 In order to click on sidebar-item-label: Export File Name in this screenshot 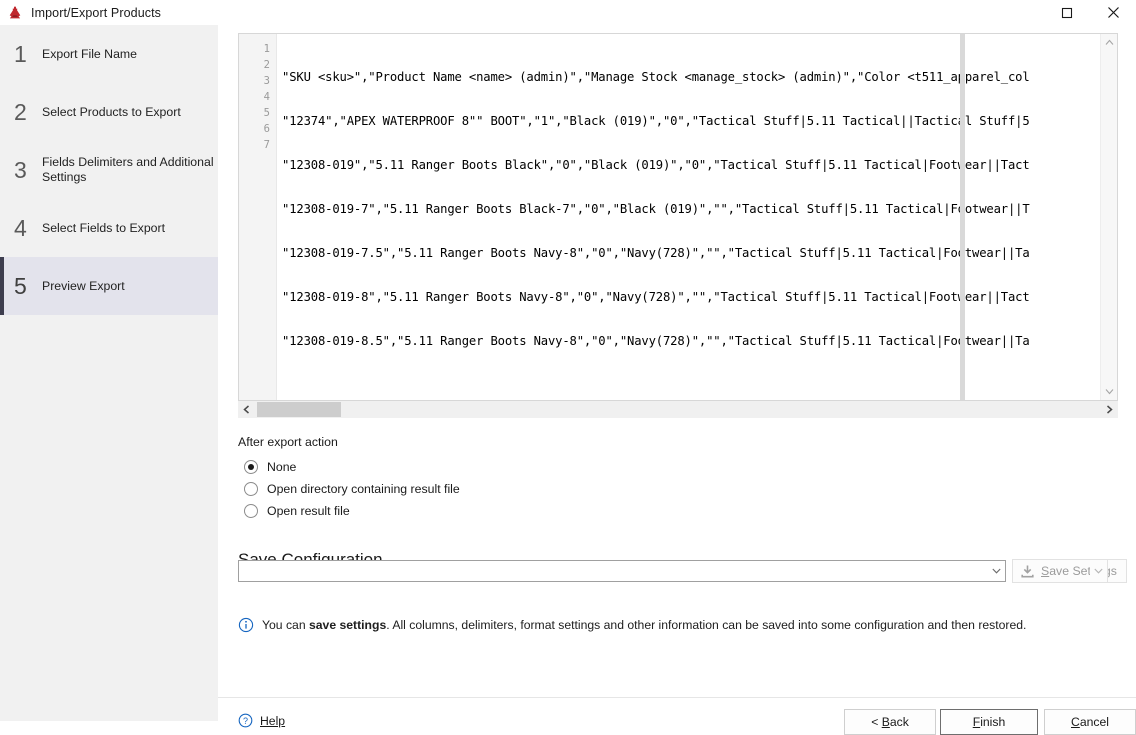, I will do `click(89, 53)`.